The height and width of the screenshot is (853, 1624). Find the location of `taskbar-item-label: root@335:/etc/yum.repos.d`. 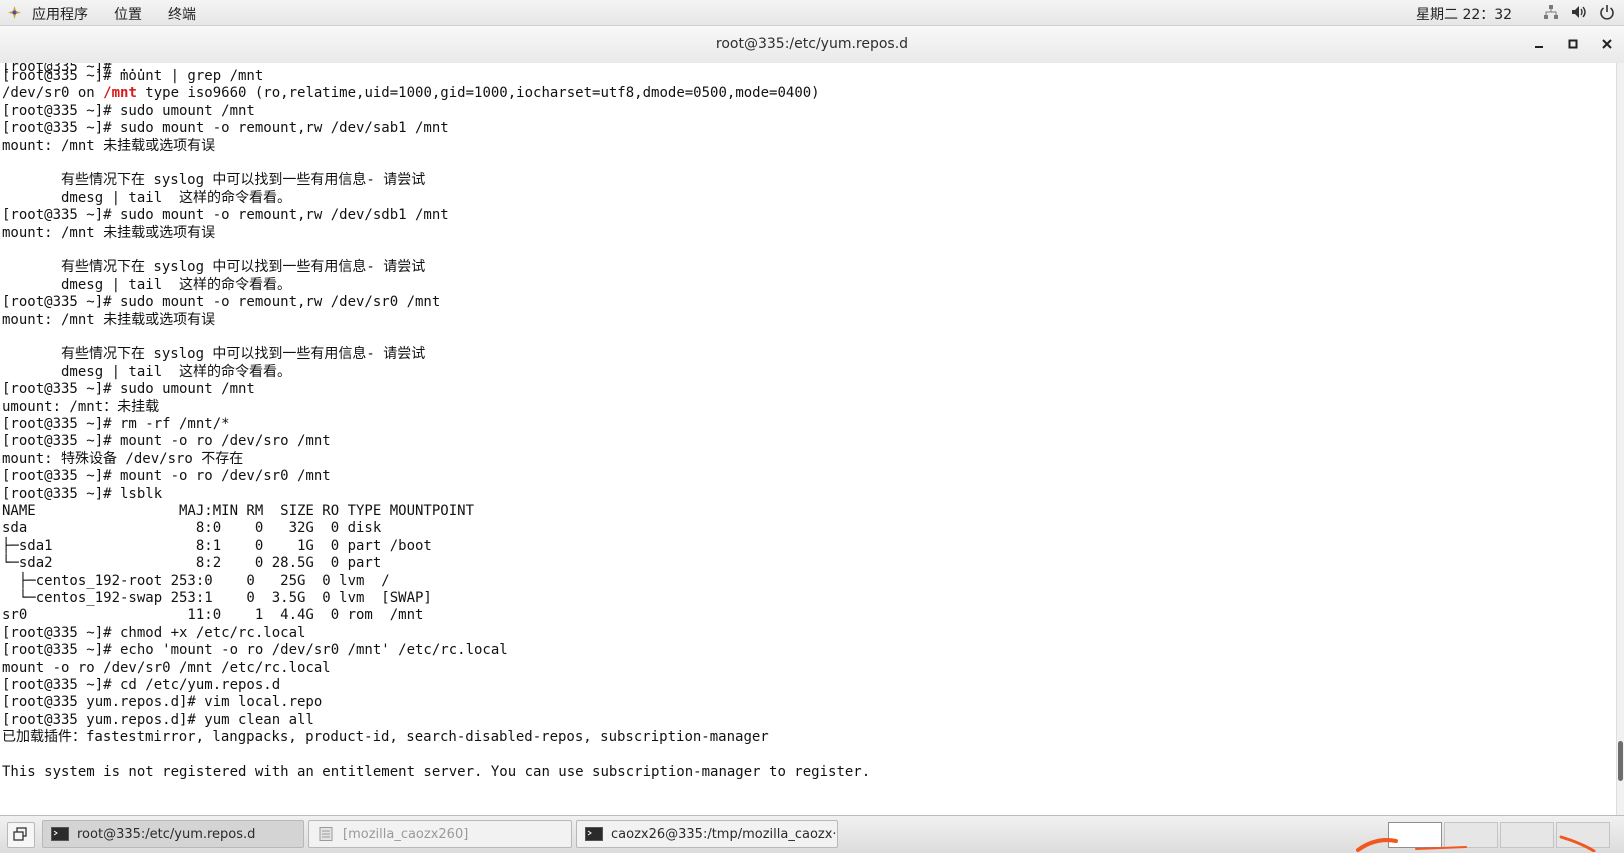

taskbar-item-label: root@335:/etc/yum.repos.d is located at coordinates (166, 834).